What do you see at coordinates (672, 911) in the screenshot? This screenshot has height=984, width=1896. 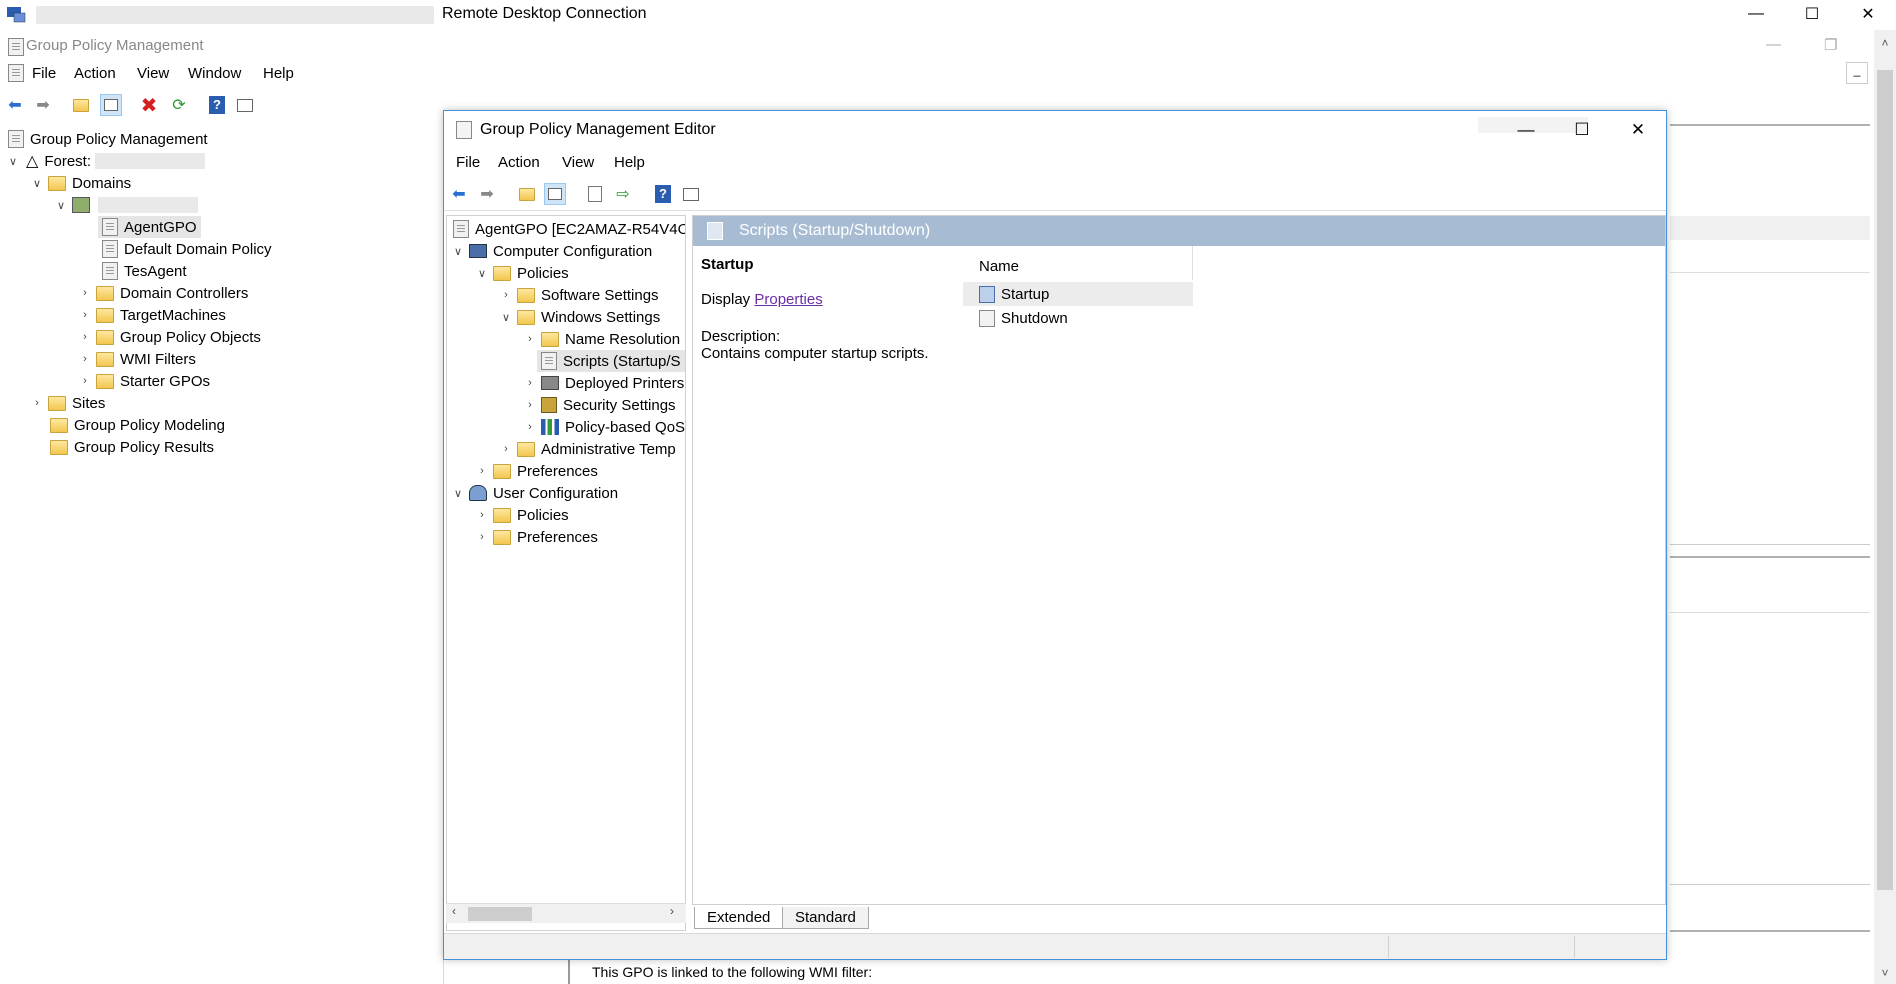 I see `scroll-right-icon: ›` at bounding box center [672, 911].